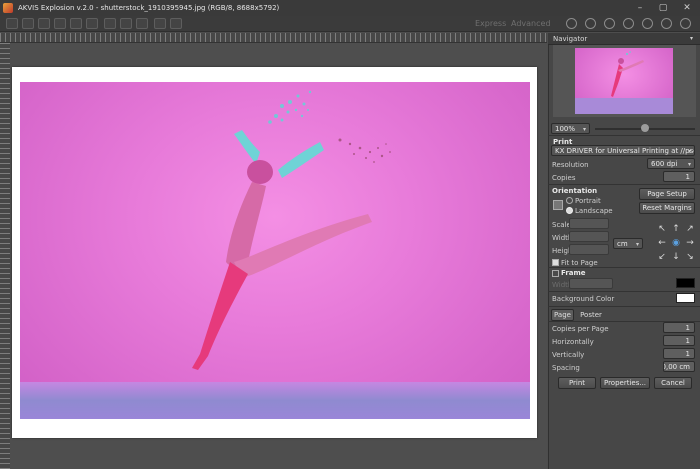  I want to click on fit-to-page-label: Fit to Page, so click(579, 263).